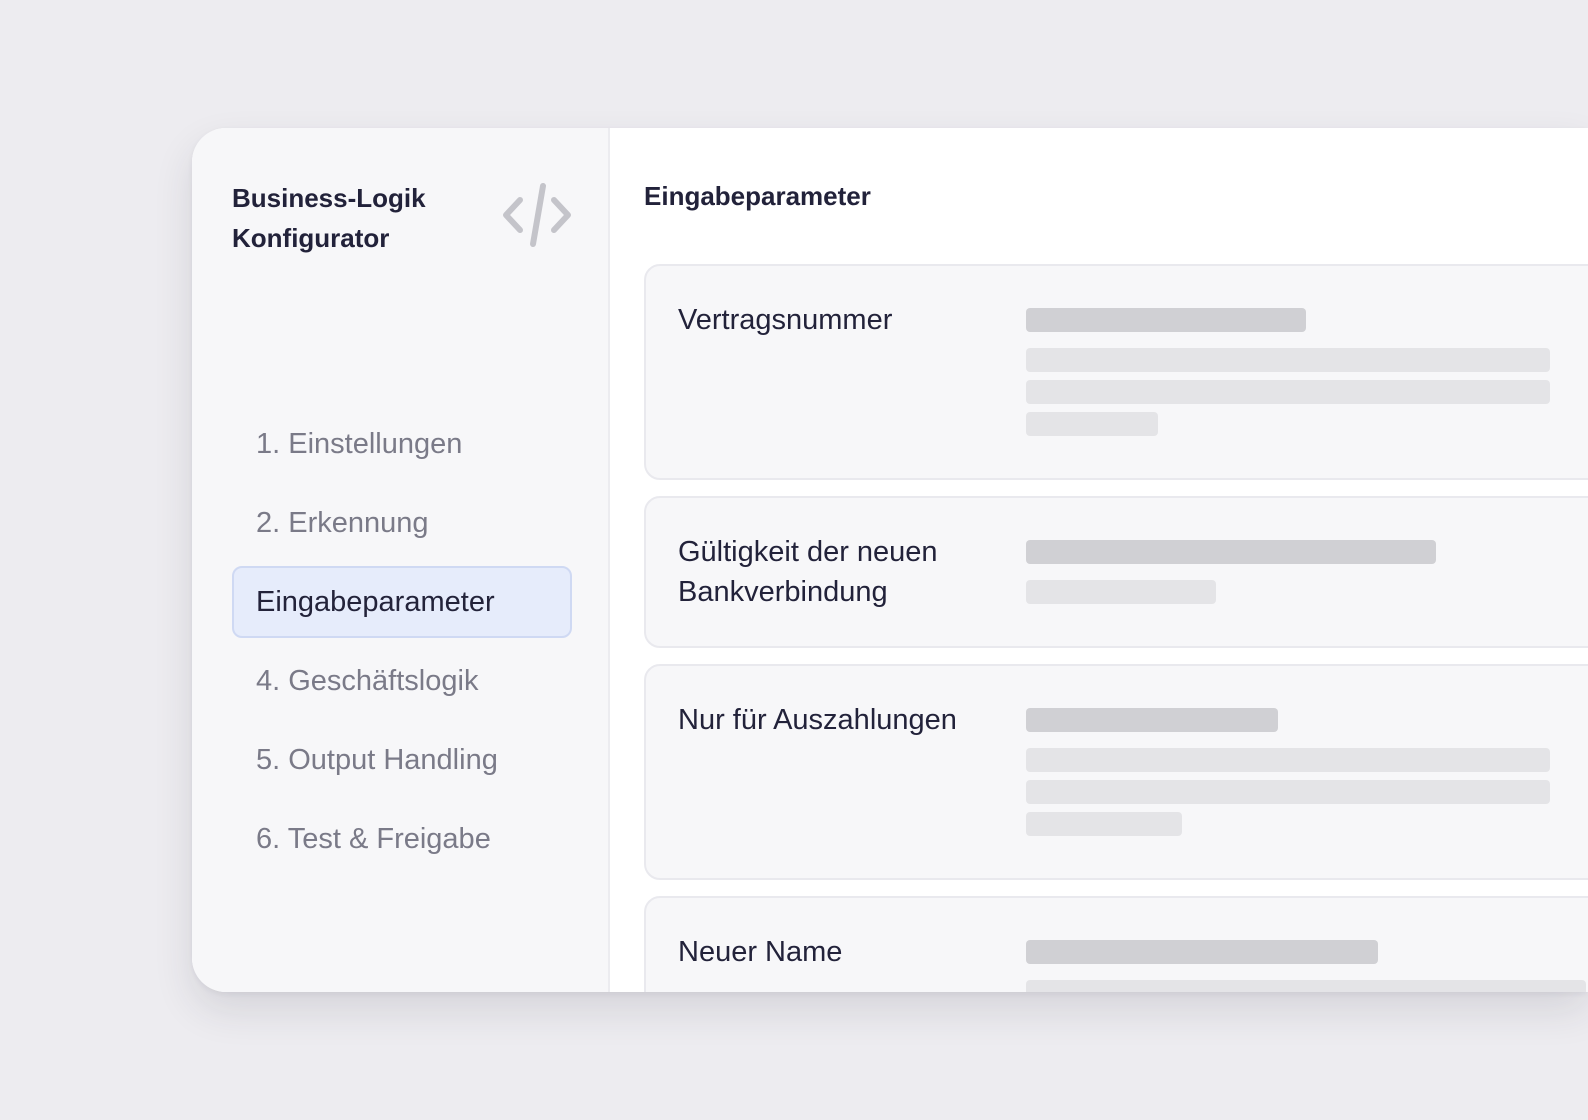  Describe the element at coordinates (817, 720) in the screenshot. I see `parameter-label-line-1: Nur für Auszahlungen` at that location.